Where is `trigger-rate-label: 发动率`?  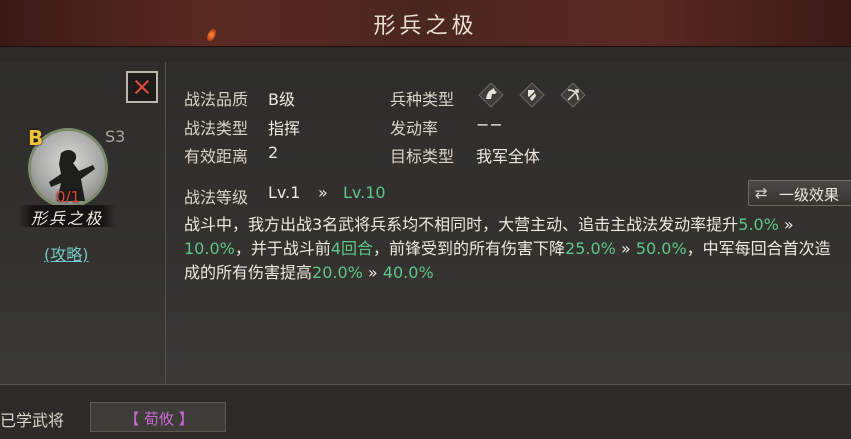
trigger-rate-label: 发动率 is located at coordinates (414, 128).